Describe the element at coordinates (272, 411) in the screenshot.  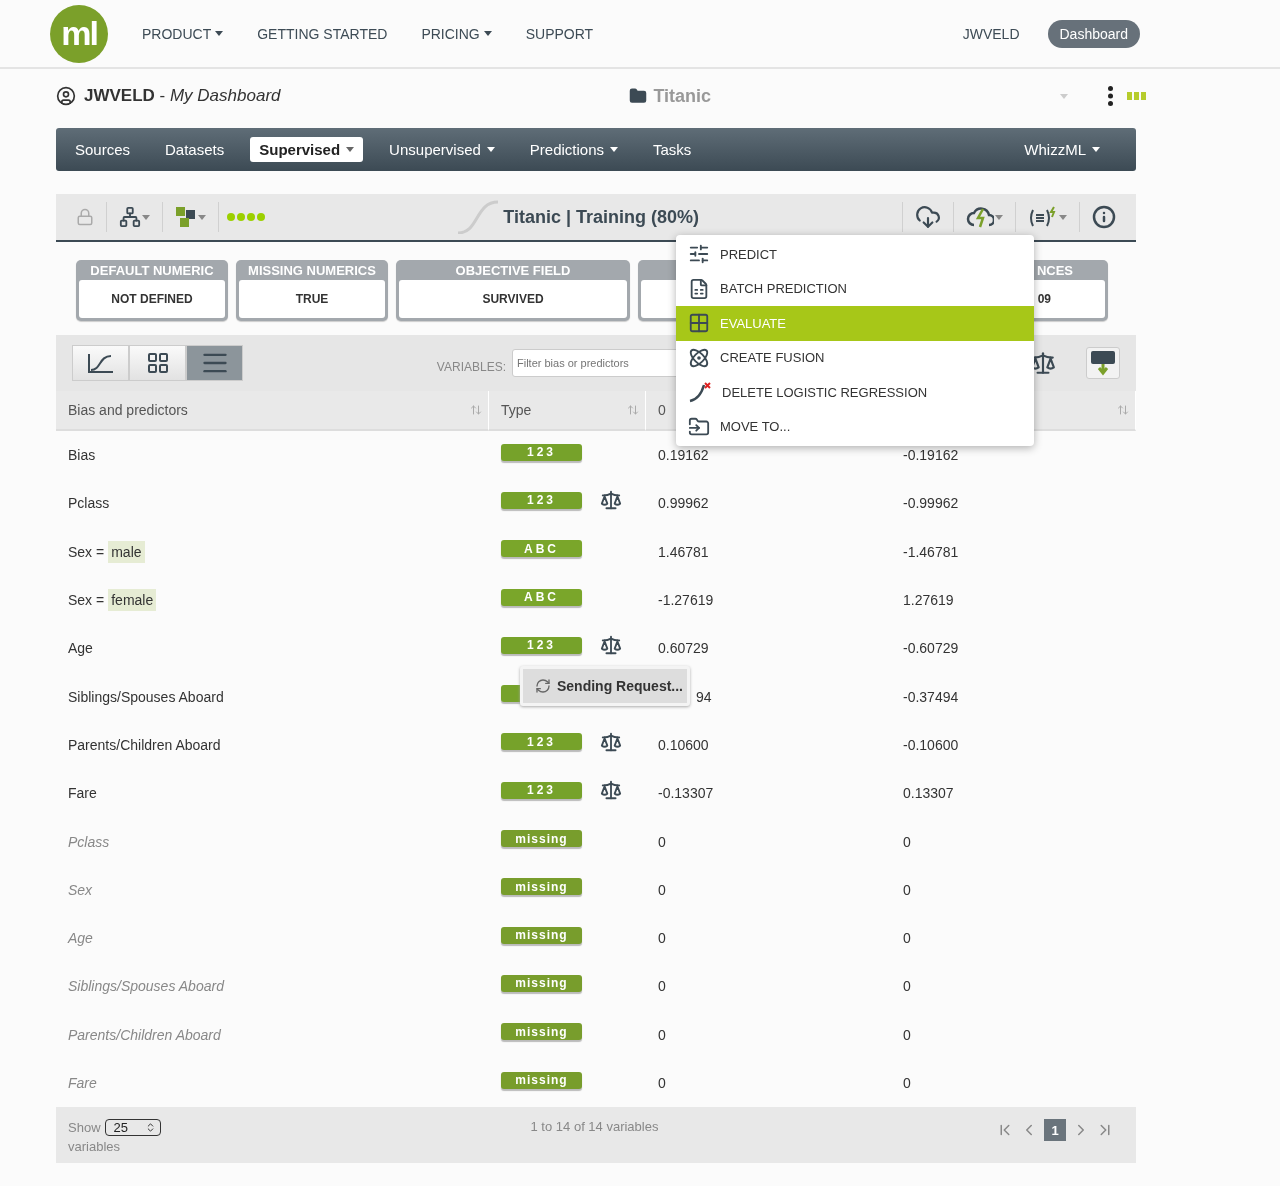
I see `column-header: Bias and predictors` at that location.